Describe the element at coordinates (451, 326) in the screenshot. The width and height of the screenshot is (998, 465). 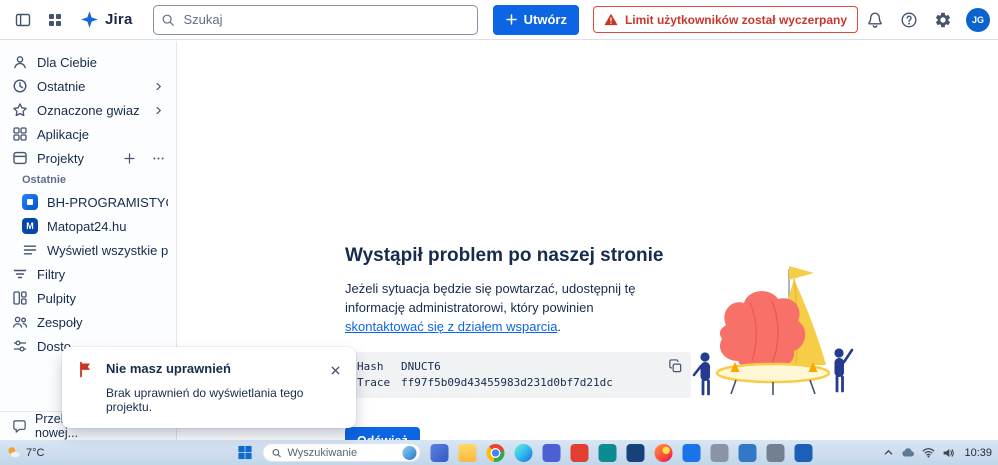
I see `support-link: skontaktować się z działem wsparcia` at that location.